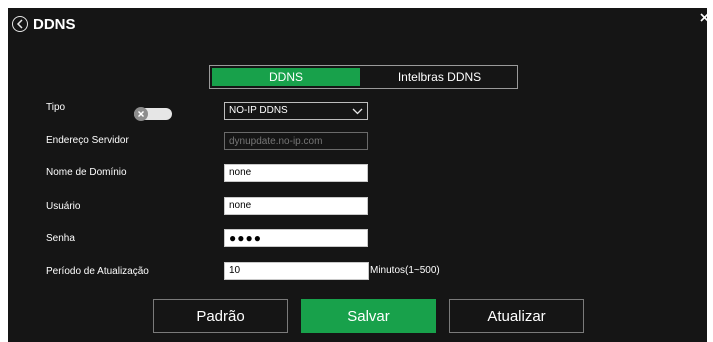 This screenshot has height=342, width=713. I want to click on server-input, so click(296, 141).